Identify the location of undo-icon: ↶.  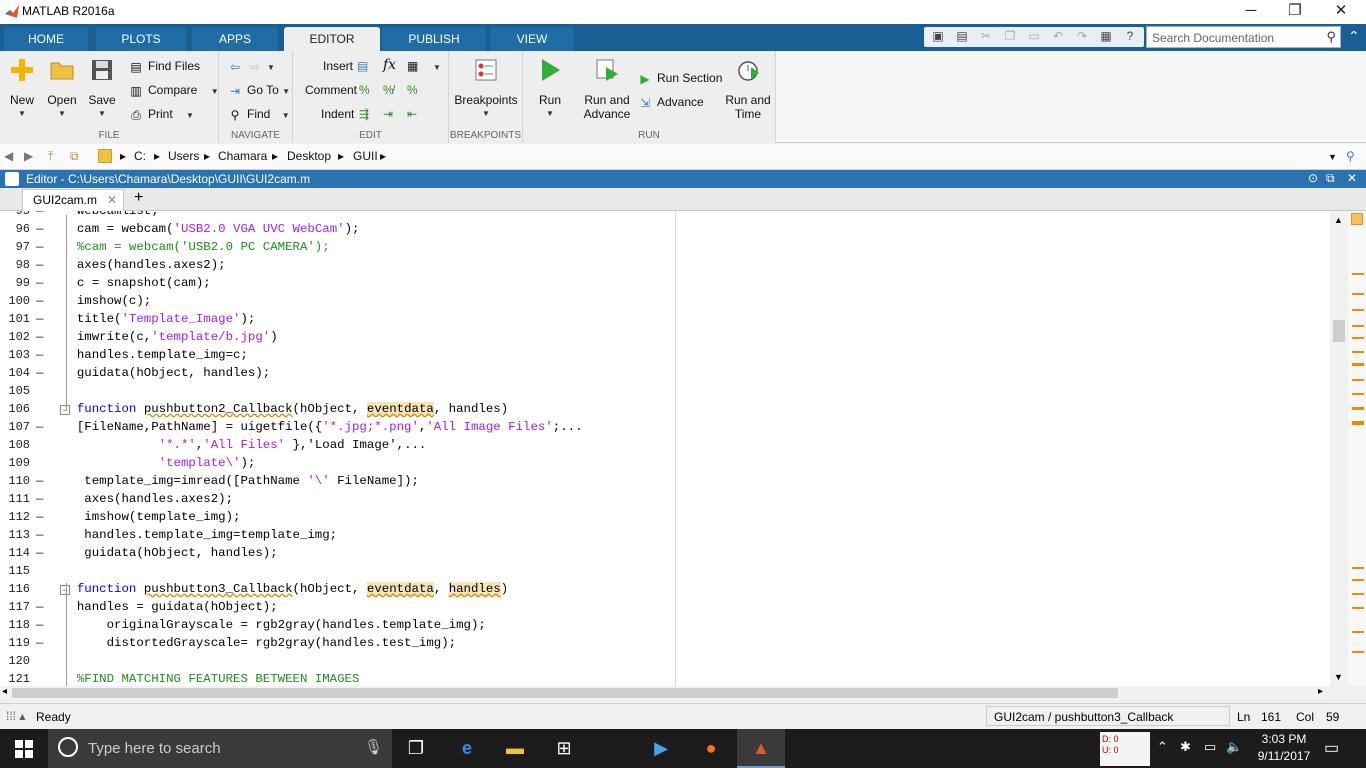
(1058, 37).